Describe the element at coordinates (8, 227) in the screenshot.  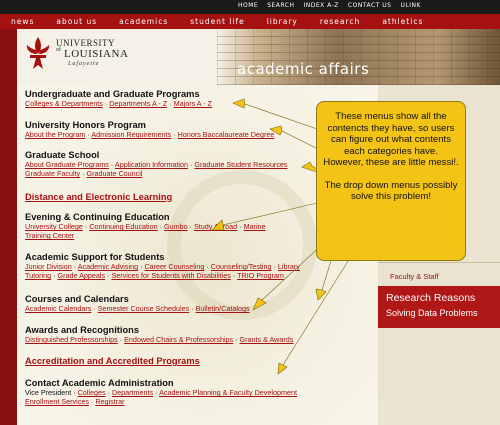
I see `left-border` at that location.